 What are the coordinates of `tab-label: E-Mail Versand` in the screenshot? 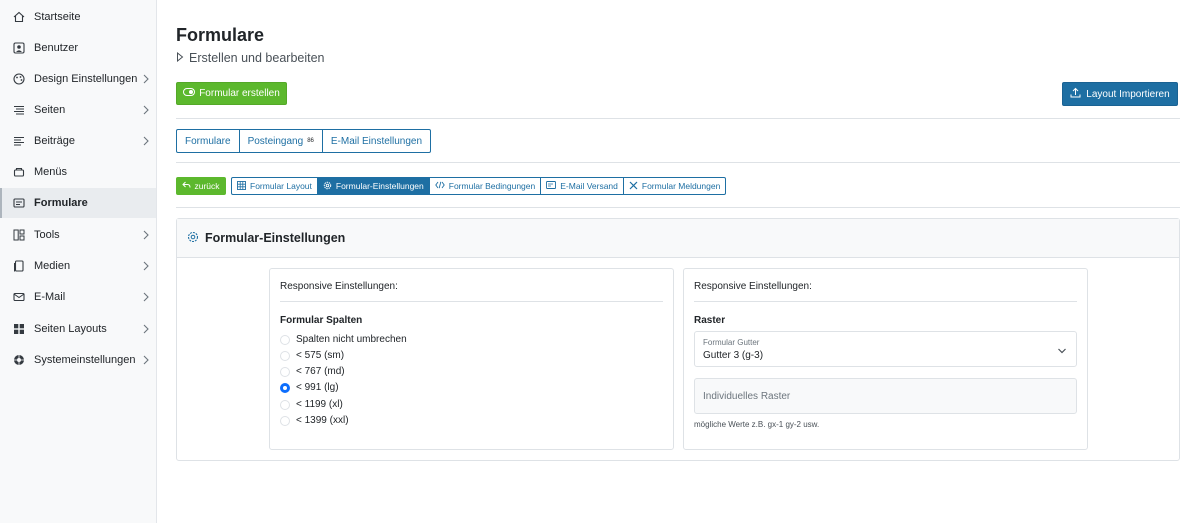 It's located at (589, 186).